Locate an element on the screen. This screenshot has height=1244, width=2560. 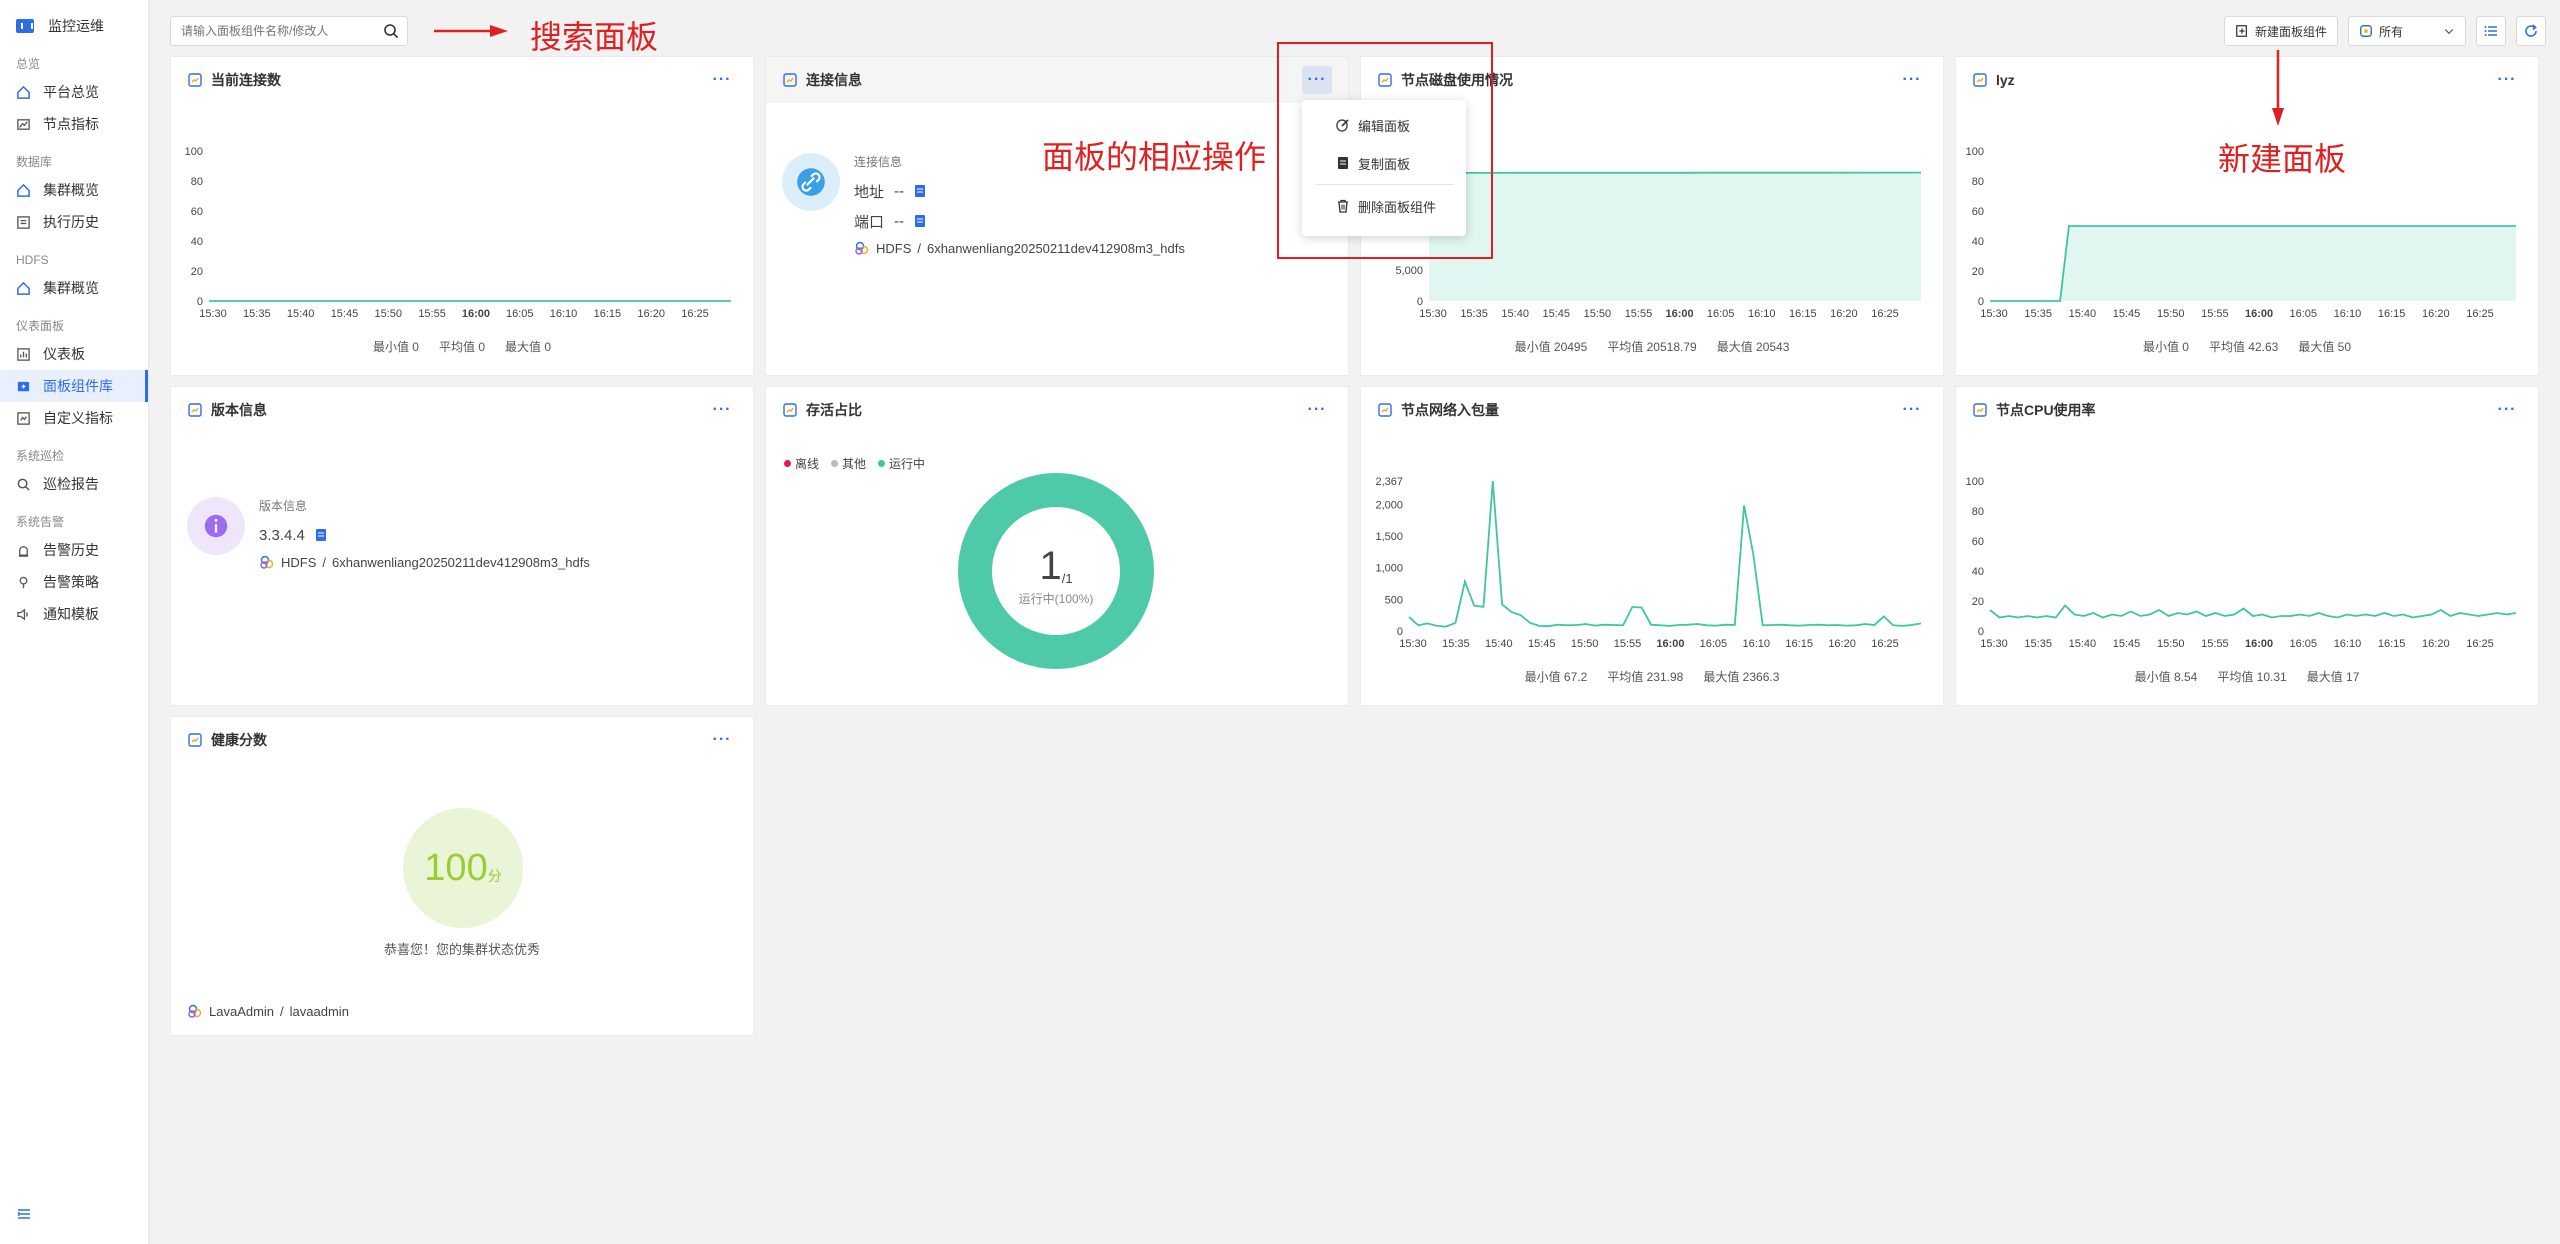
collapse-menu-icon is located at coordinates (24, 1214).